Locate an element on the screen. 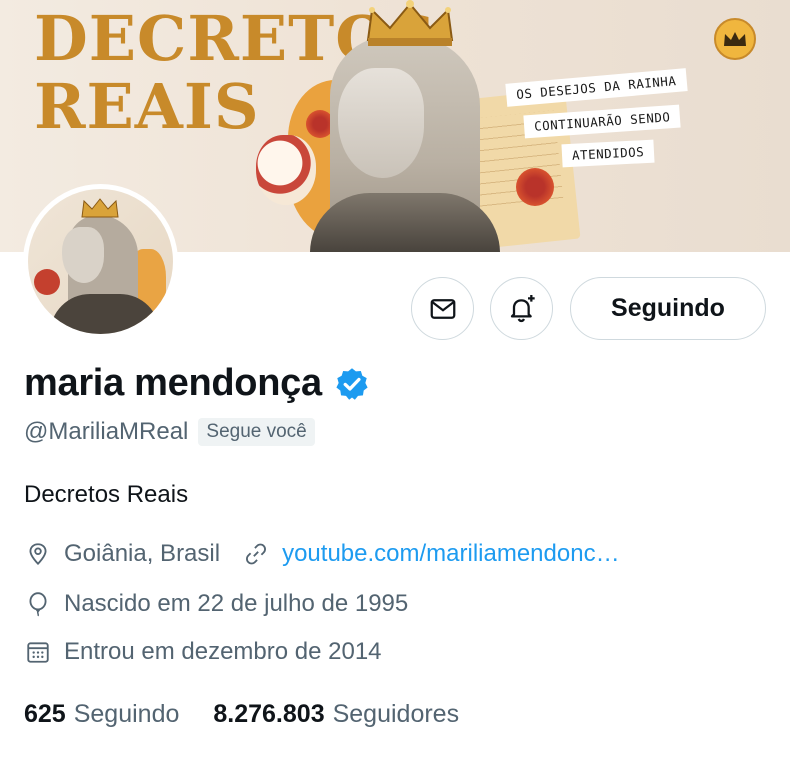 The height and width of the screenshot is (758, 790). location-pin-icon is located at coordinates (38, 554).